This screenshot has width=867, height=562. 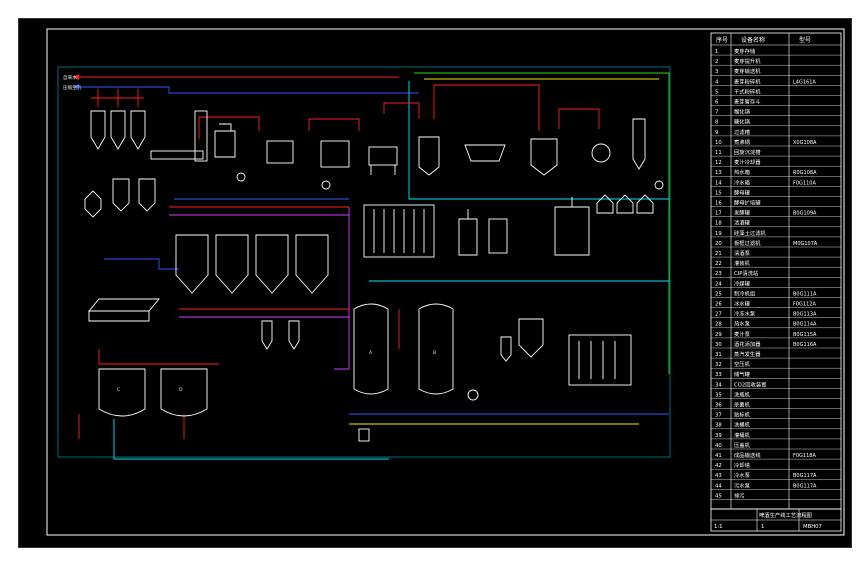 I want to click on legend-row-name: 酒花添加器, so click(x=747, y=344).